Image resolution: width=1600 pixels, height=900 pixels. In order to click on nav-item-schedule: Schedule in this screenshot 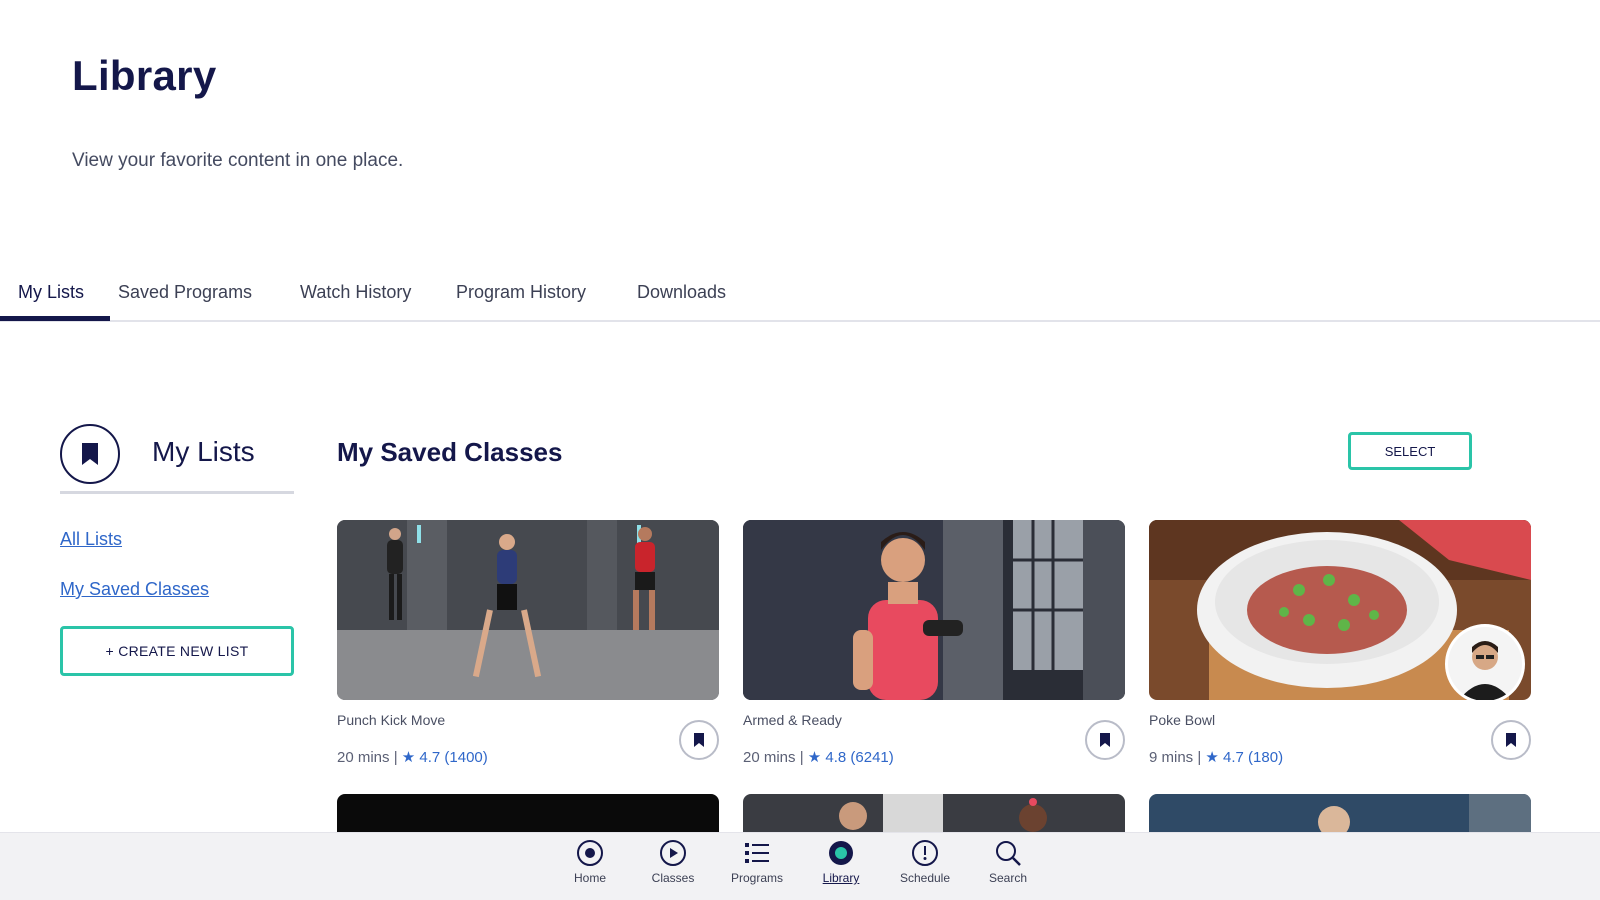, I will do `click(925, 862)`.